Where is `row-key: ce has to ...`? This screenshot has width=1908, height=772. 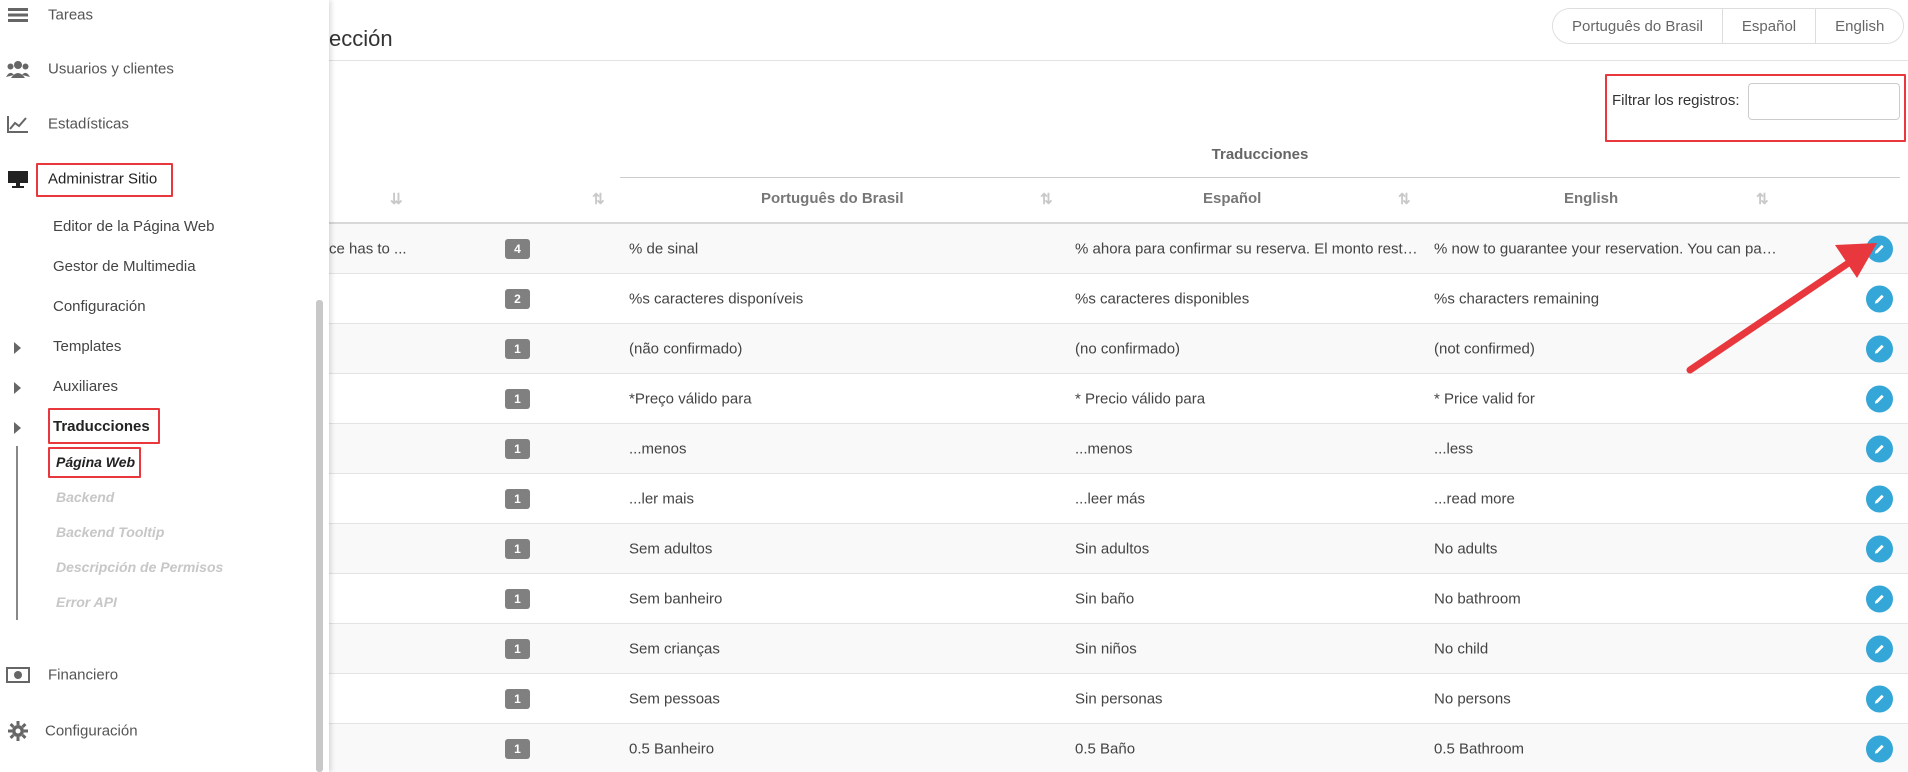
row-key: ce has to ... is located at coordinates (368, 248).